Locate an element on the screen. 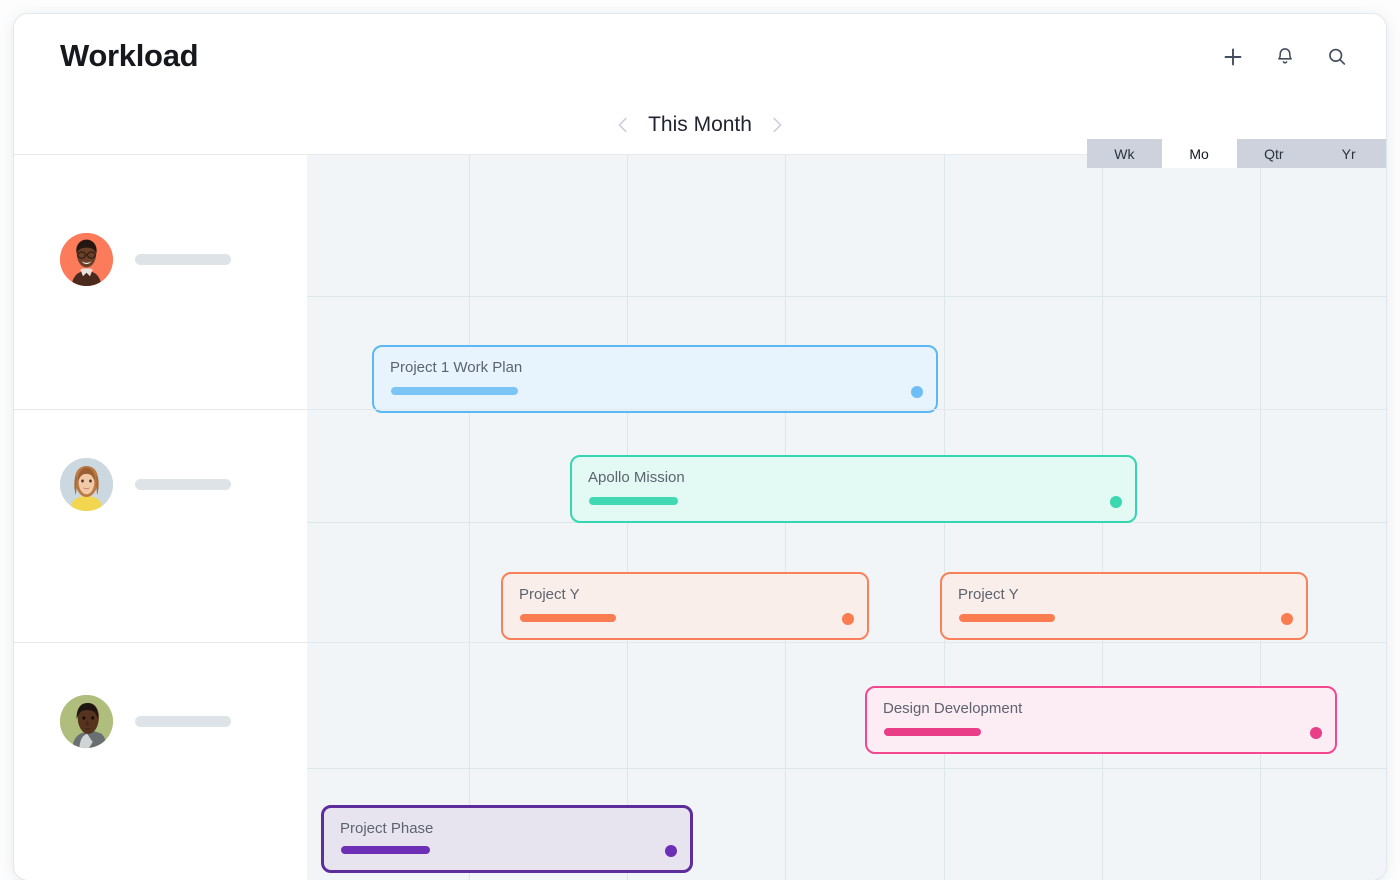  period-label: This Month is located at coordinates (700, 124).